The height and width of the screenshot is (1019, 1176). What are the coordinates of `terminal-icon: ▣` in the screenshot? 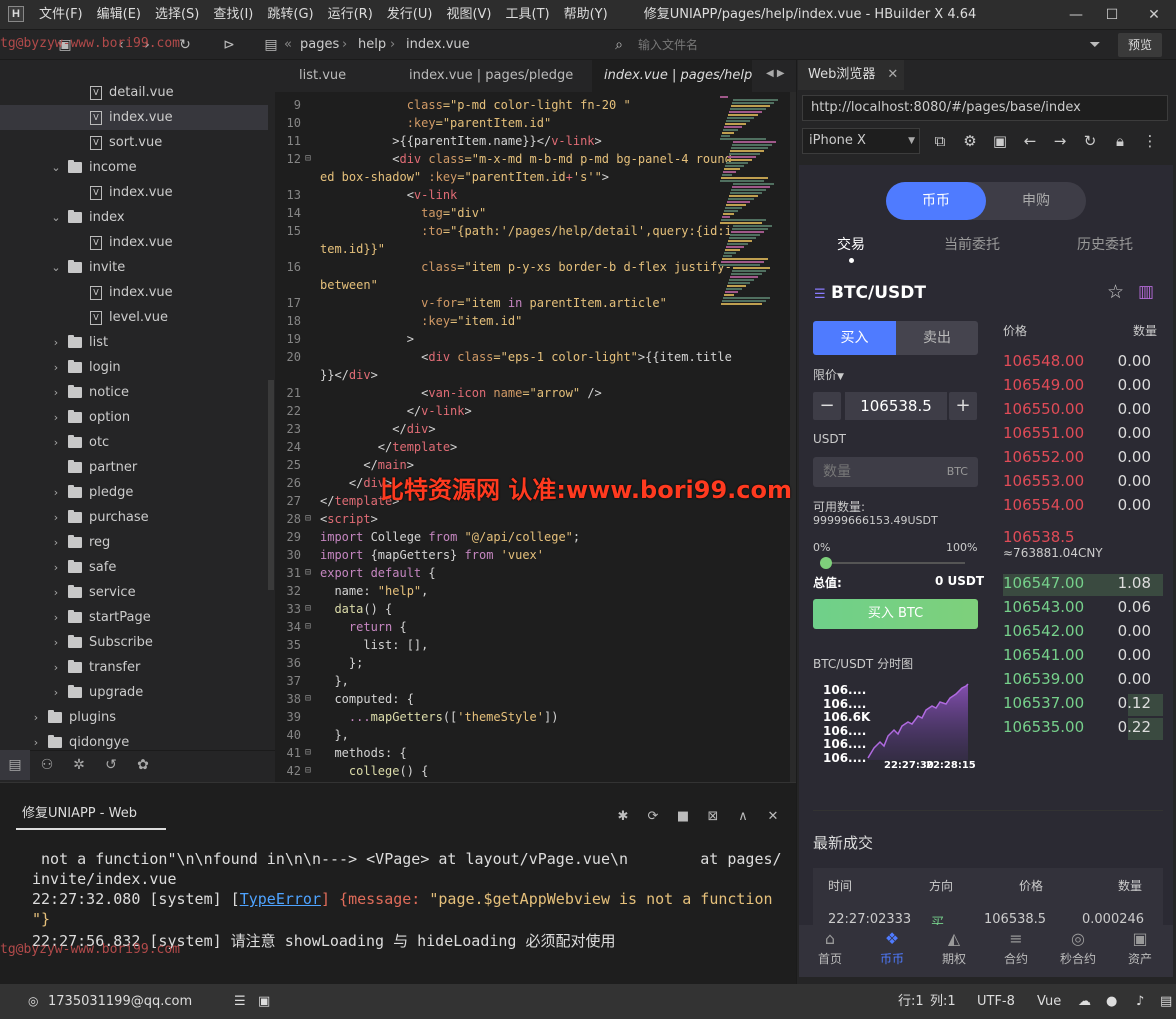 It's located at (264, 1001).